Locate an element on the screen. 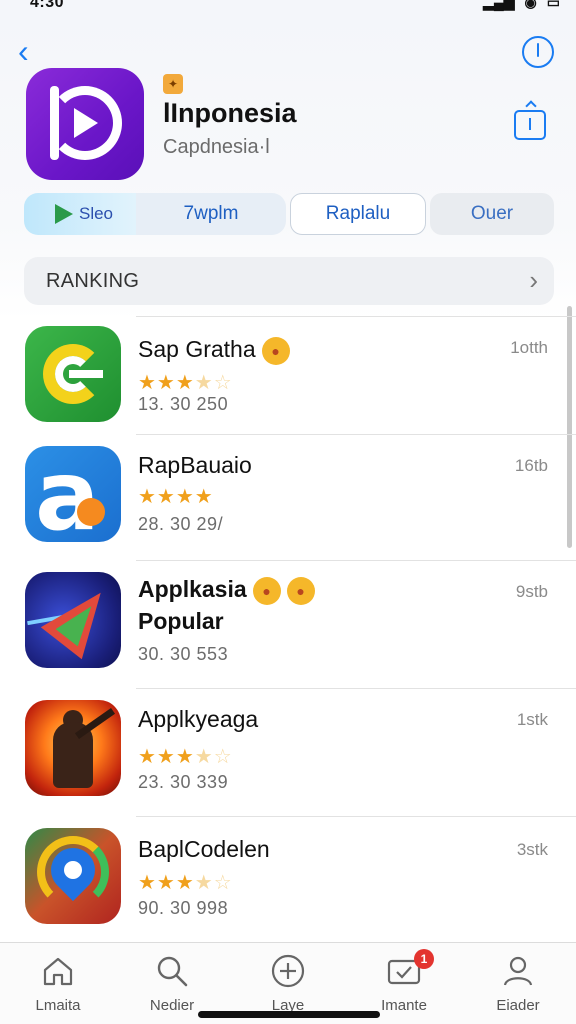  status-time: 4:30 is located at coordinates (47, 5).